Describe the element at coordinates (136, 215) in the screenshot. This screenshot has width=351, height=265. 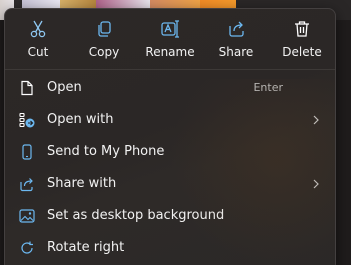
I see `menu-item-label: Set as desktop background` at that location.